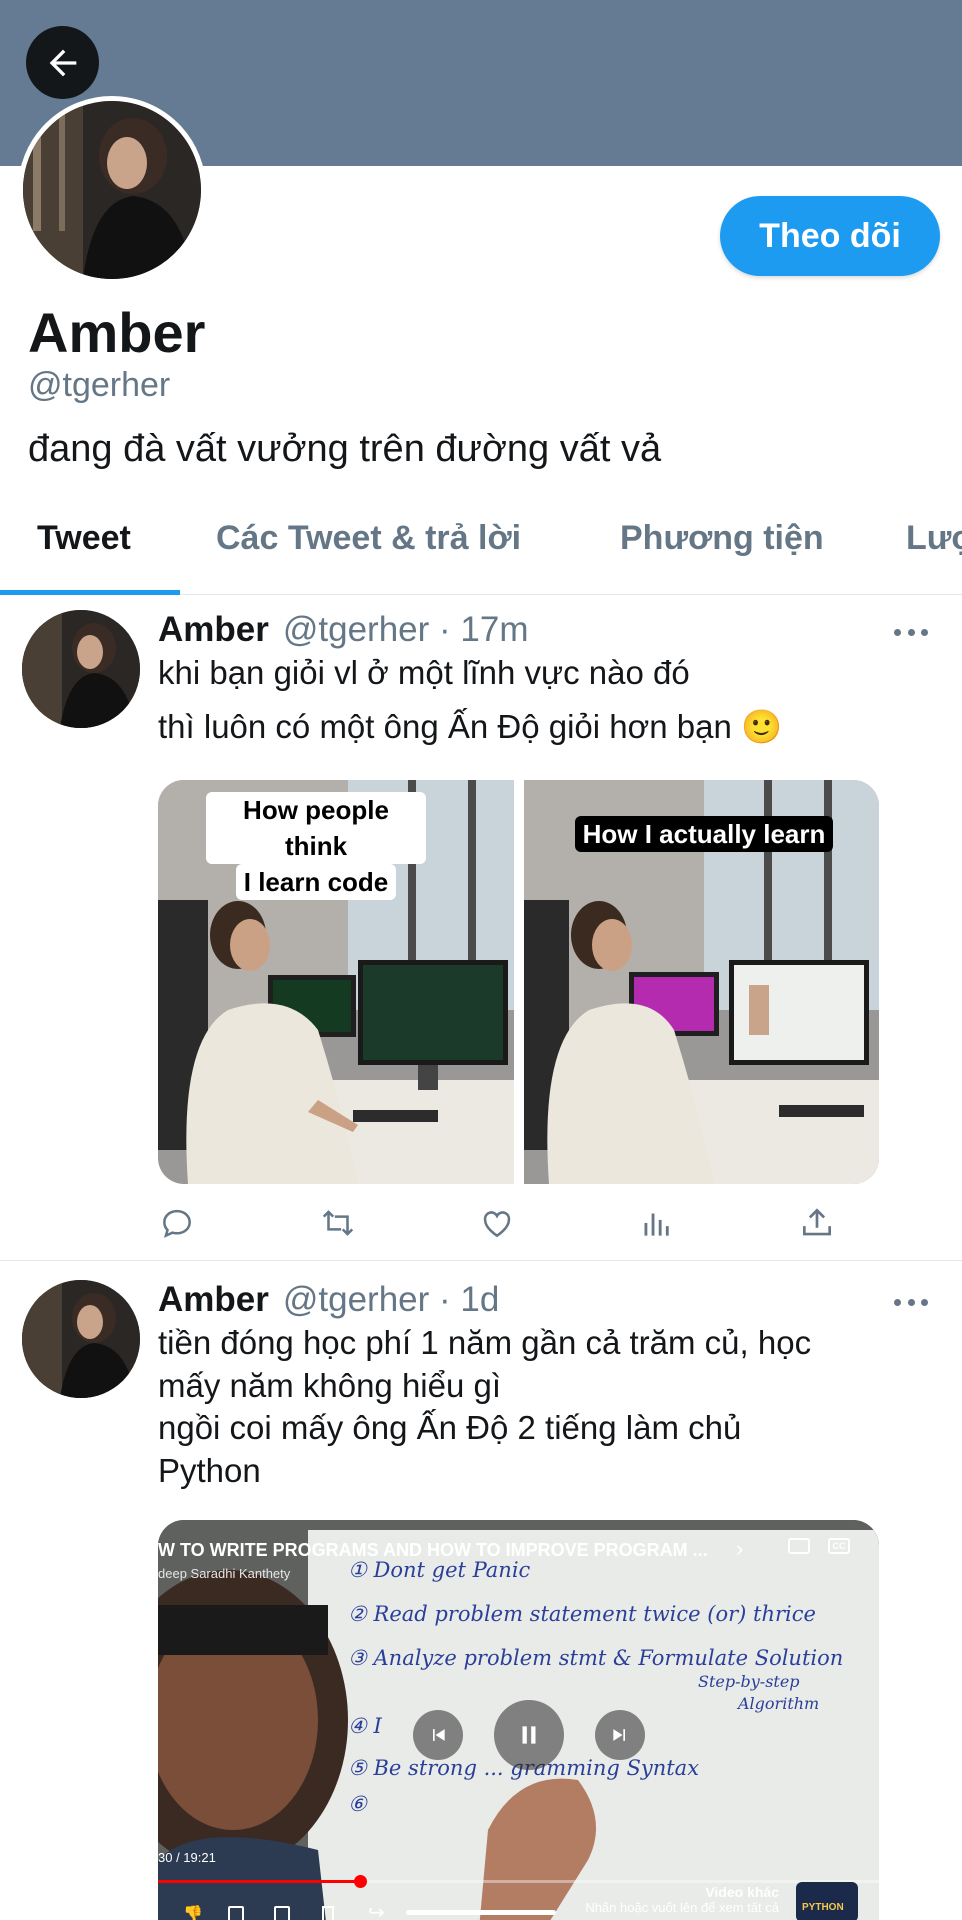 The height and width of the screenshot is (1920, 962). I want to click on playlist-icon, so click(282, 1913).